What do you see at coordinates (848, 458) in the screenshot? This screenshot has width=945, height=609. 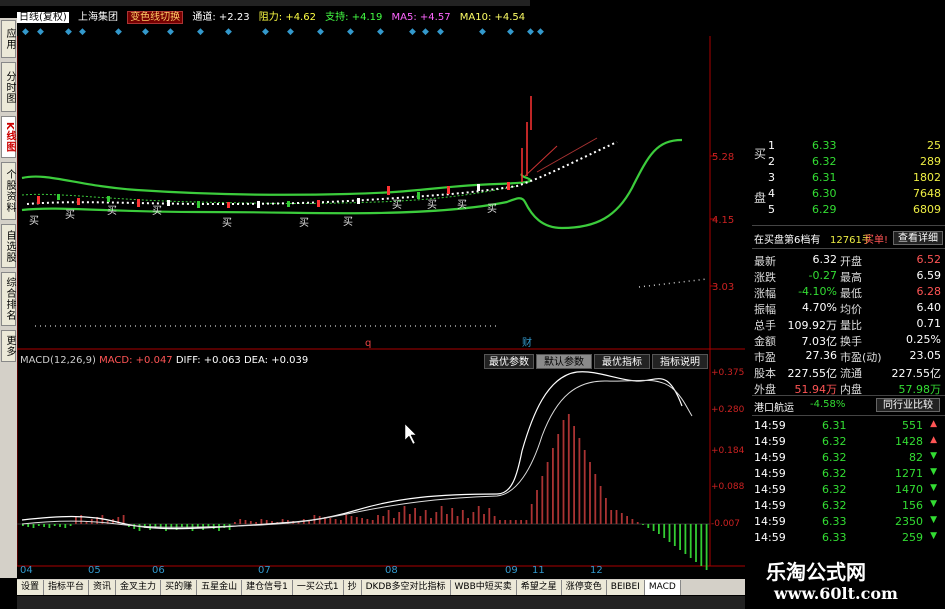 I see `tick-row: 14:59 6.32 82 ▼` at bounding box center [848, 458].